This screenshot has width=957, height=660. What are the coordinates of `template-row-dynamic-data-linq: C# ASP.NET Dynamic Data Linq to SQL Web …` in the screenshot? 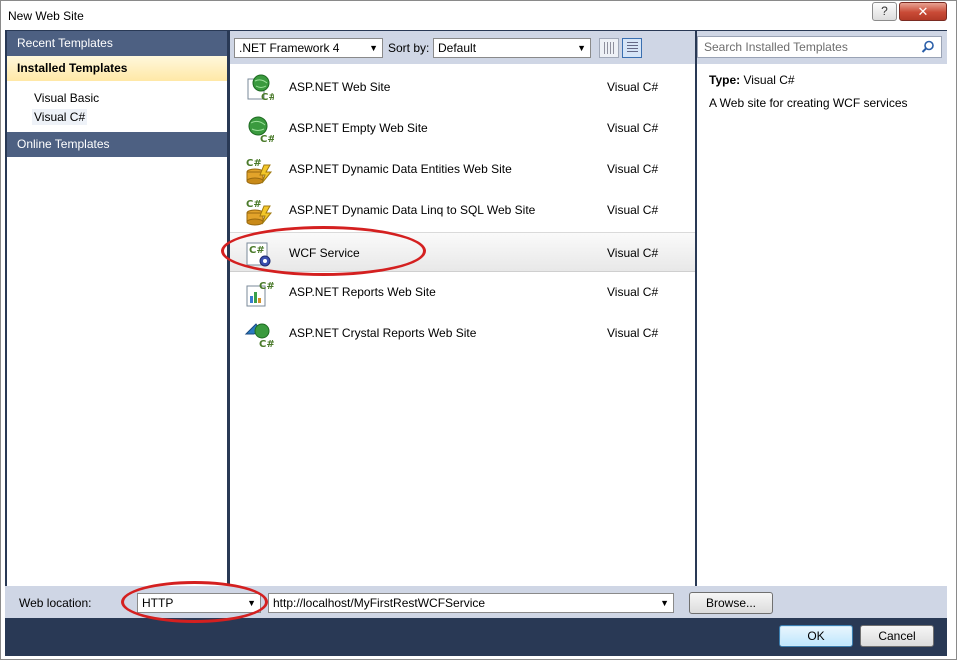 It's located at (462, 210).